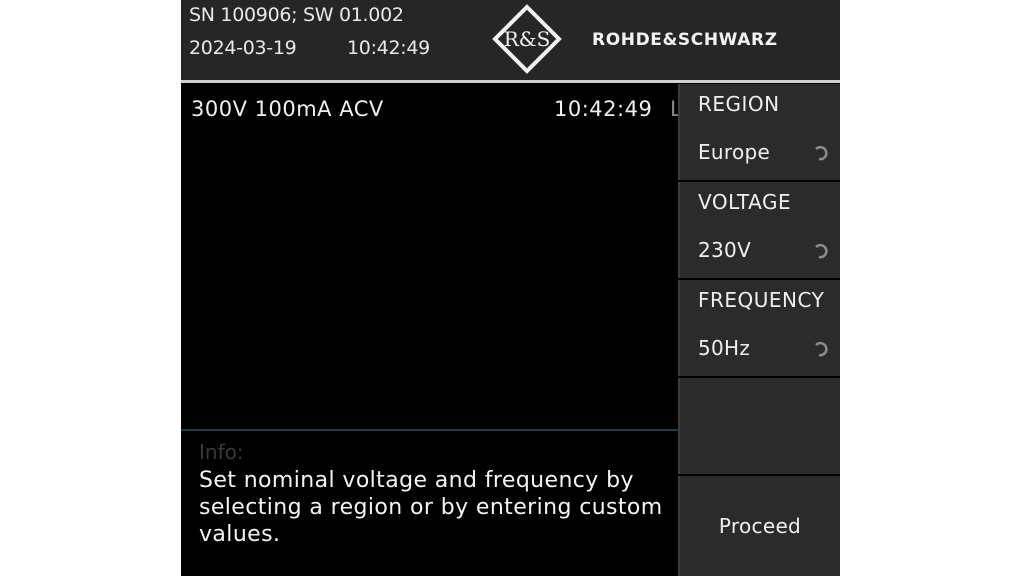  What do you see at coordinates (761, 300) in the screenshot?
I see `softkey-frequency-title: FREQUENCY` at bounding box center [761, 300].